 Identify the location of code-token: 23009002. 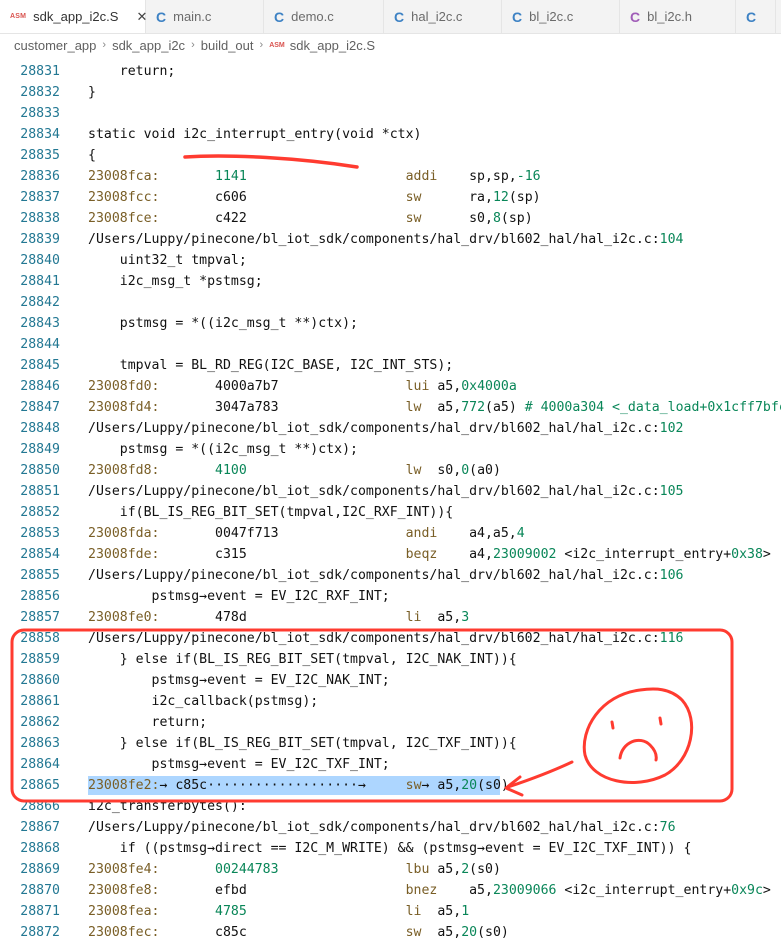
(524, 554).